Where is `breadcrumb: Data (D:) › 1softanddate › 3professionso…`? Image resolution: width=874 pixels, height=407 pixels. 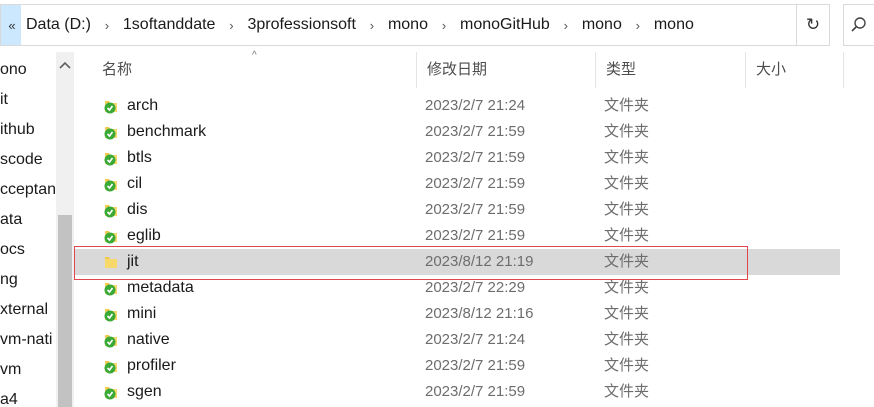 breadcrumb: Data (D:) › 1softanddate › 3professionso… is located at coordinates (408, 25).